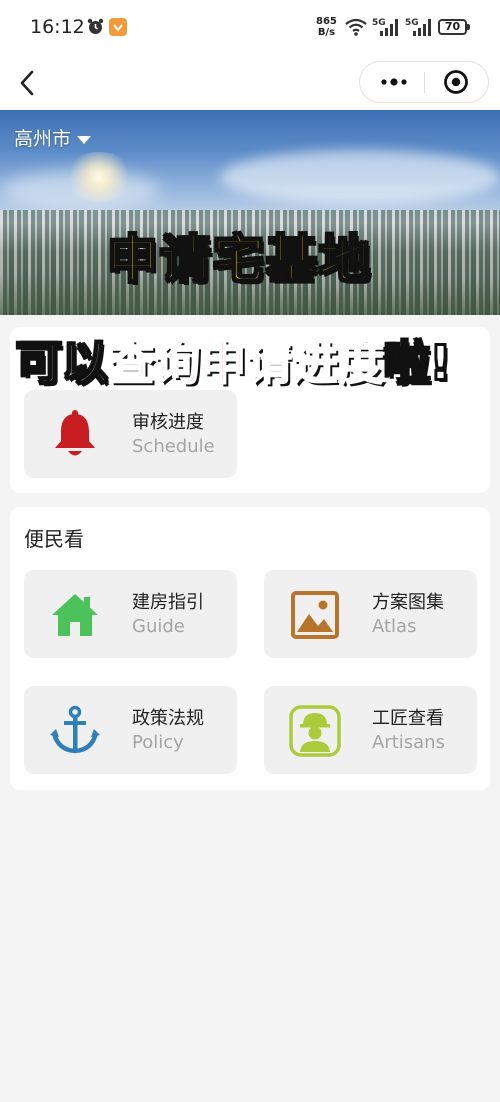 Image resolution: width=500 pixels, height=1102 pixels. I want to click on tile-title: 方案图集, so click(408, 602).